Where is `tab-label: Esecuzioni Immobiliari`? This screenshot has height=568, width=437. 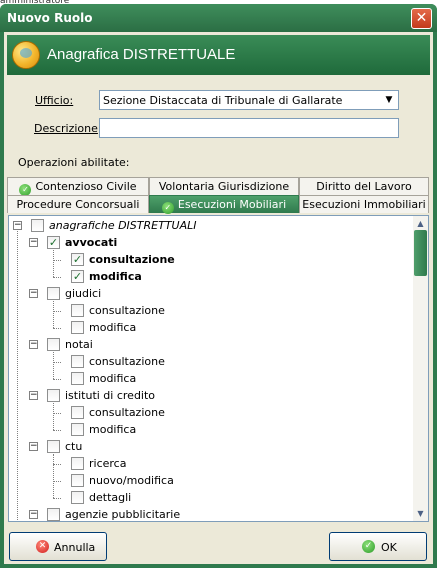
tab-label: Esecuzioni Immobiliari is located at coordinates (364, 204).